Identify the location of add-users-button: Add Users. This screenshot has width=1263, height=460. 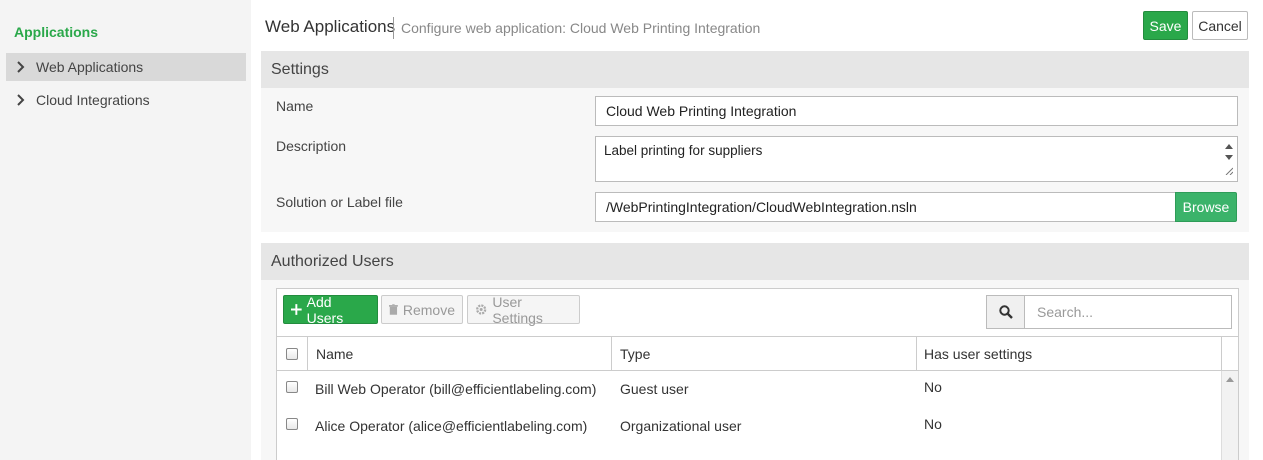
(330, 309).